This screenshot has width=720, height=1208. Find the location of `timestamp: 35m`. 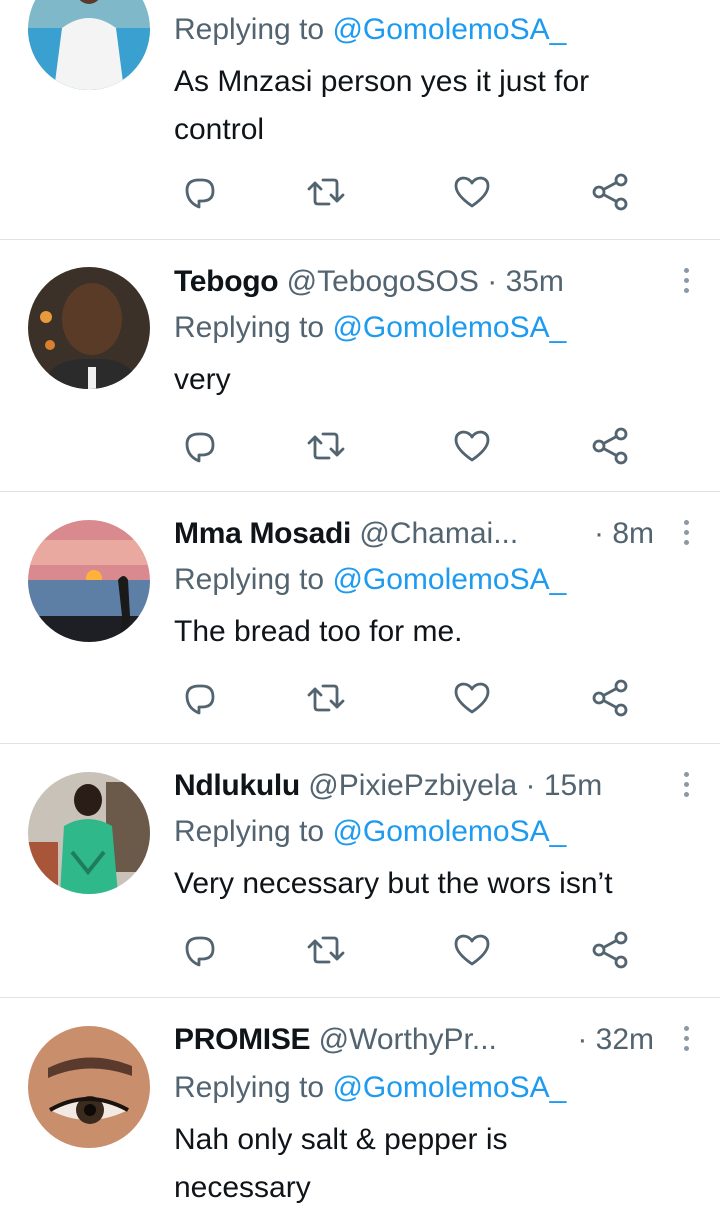

timestamp: 35m is located at coordinates (535, 281).